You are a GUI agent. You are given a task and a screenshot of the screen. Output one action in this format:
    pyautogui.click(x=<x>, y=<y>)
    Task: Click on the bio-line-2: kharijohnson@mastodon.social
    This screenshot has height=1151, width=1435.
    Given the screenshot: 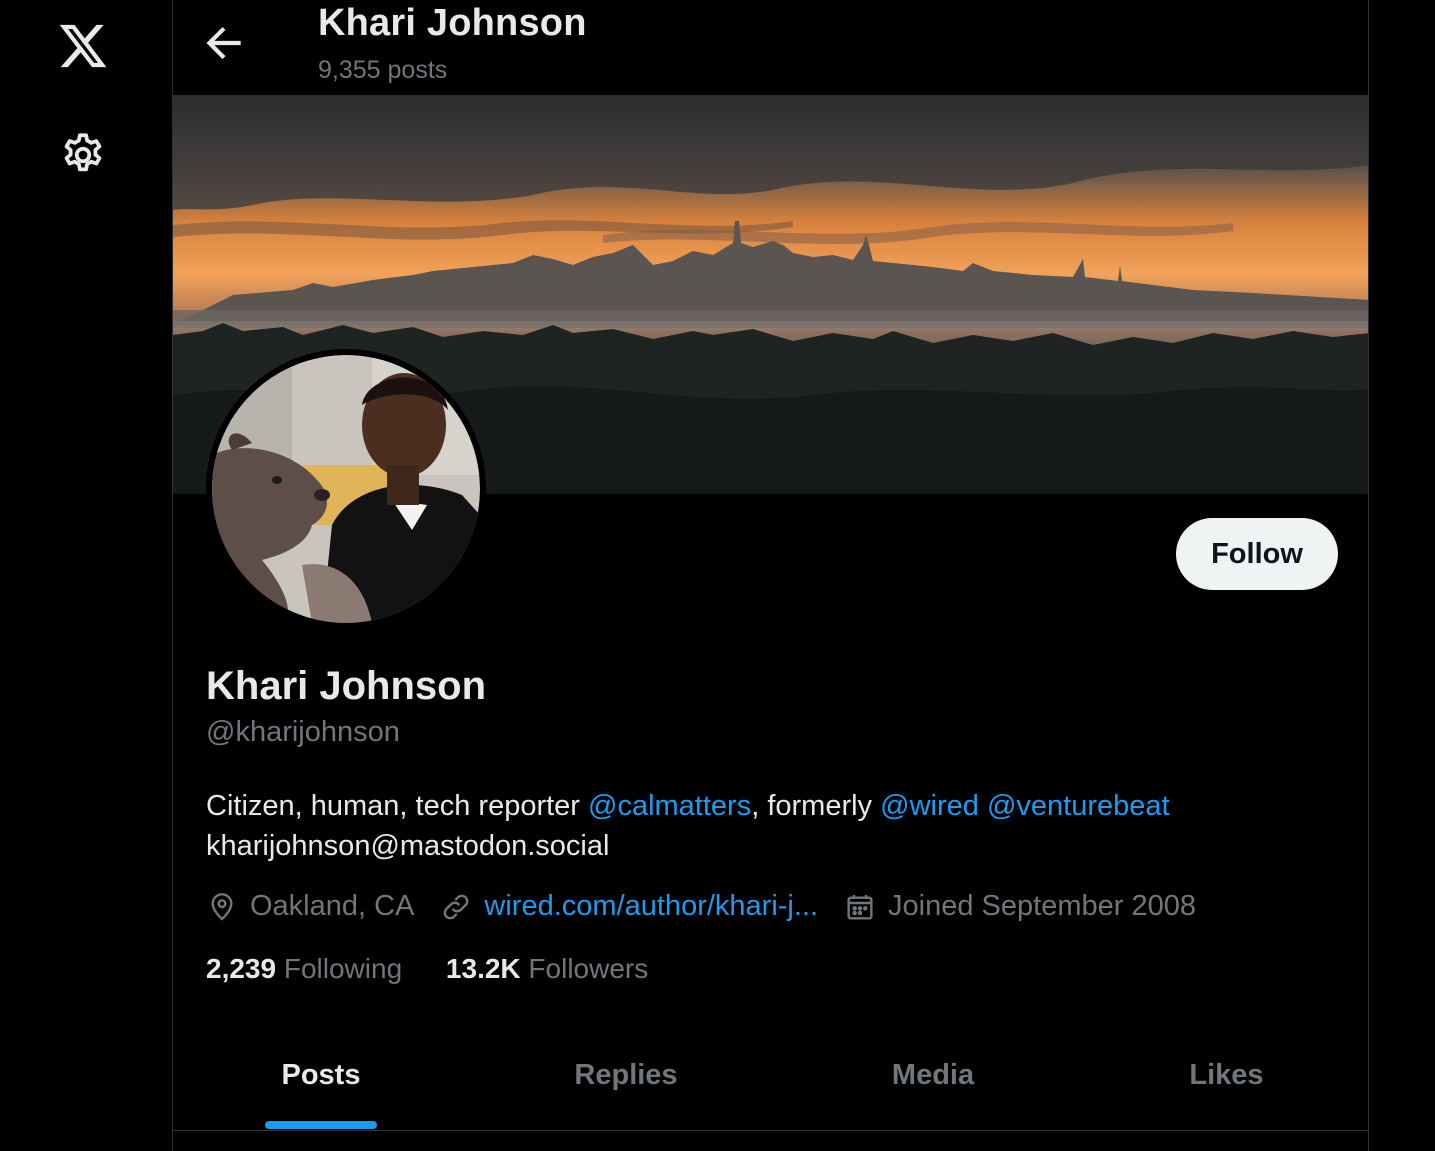 What is the action you would take?
    pyautogui.click(x=408, y=846)
    